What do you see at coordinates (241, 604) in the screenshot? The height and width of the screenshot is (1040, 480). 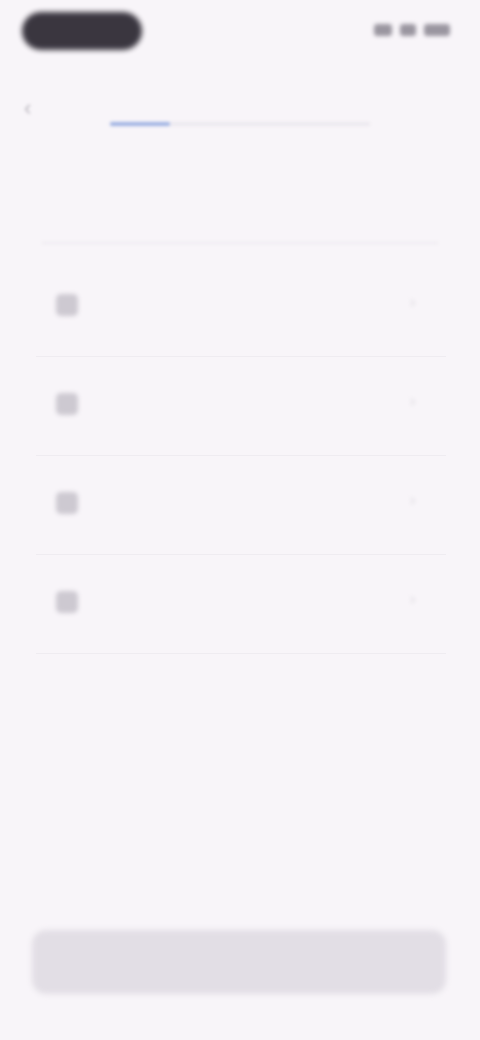 I see `option-item-4: ›` at bounding box center [241, 604].